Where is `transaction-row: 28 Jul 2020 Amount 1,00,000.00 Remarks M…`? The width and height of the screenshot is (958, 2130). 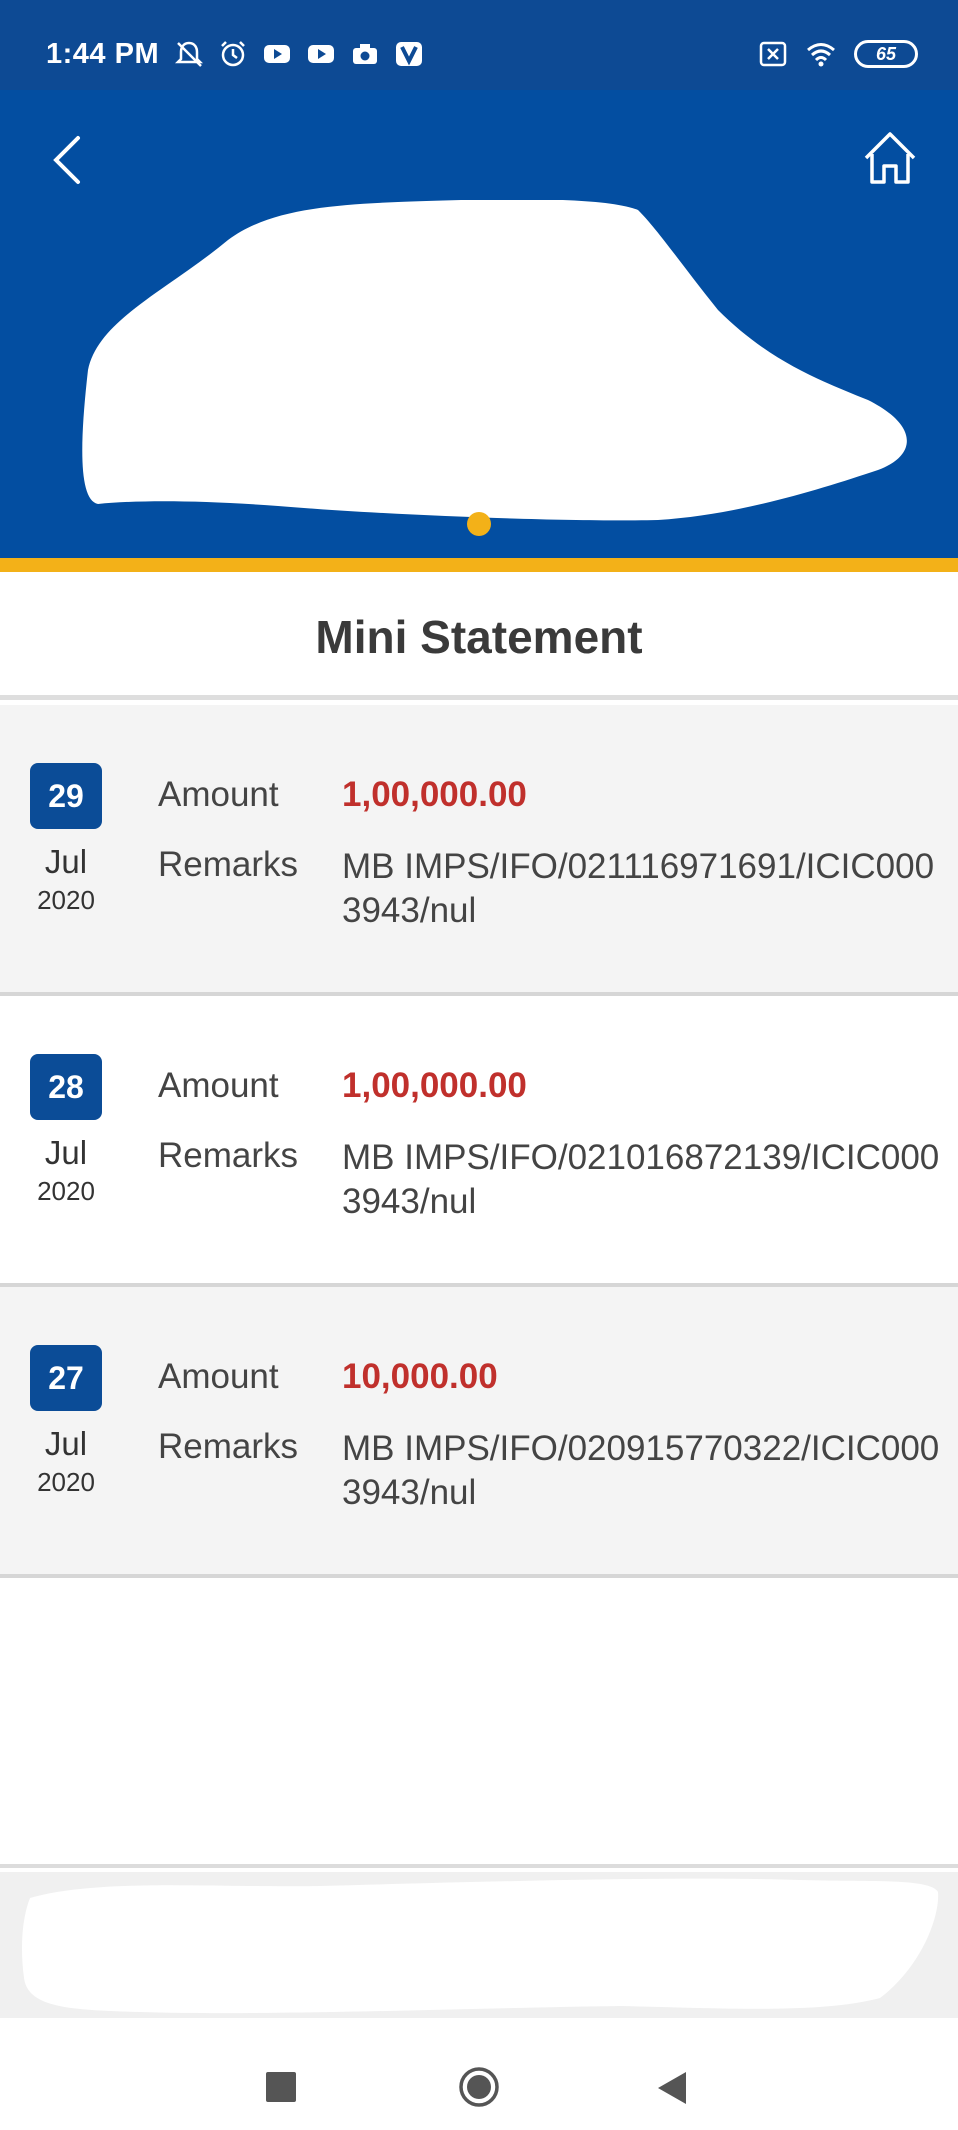 transaction-row: 28 Jul 2020 Amount 1,00,000.00 Remarks M… is located at coordinates (479, 1141).